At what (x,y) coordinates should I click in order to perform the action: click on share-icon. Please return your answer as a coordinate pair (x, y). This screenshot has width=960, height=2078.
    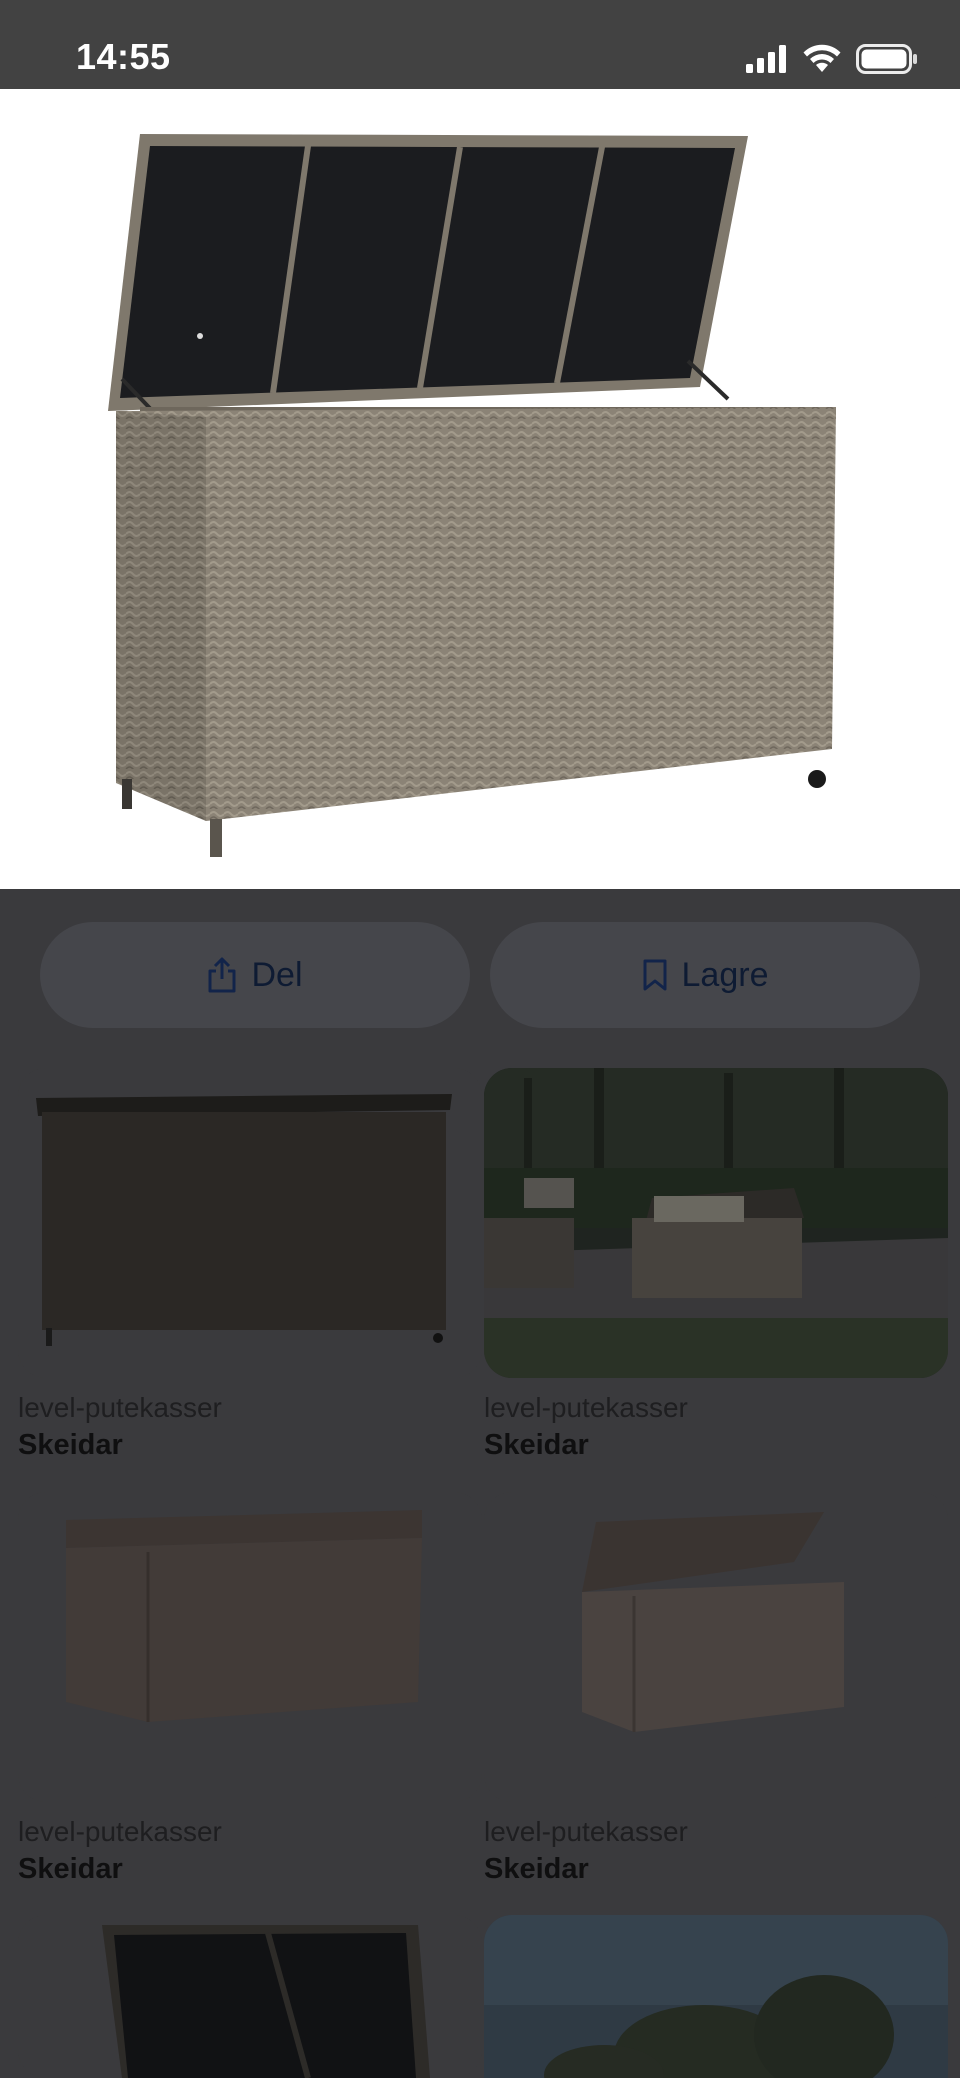
    Looking at the image, I should click on (222, 975).